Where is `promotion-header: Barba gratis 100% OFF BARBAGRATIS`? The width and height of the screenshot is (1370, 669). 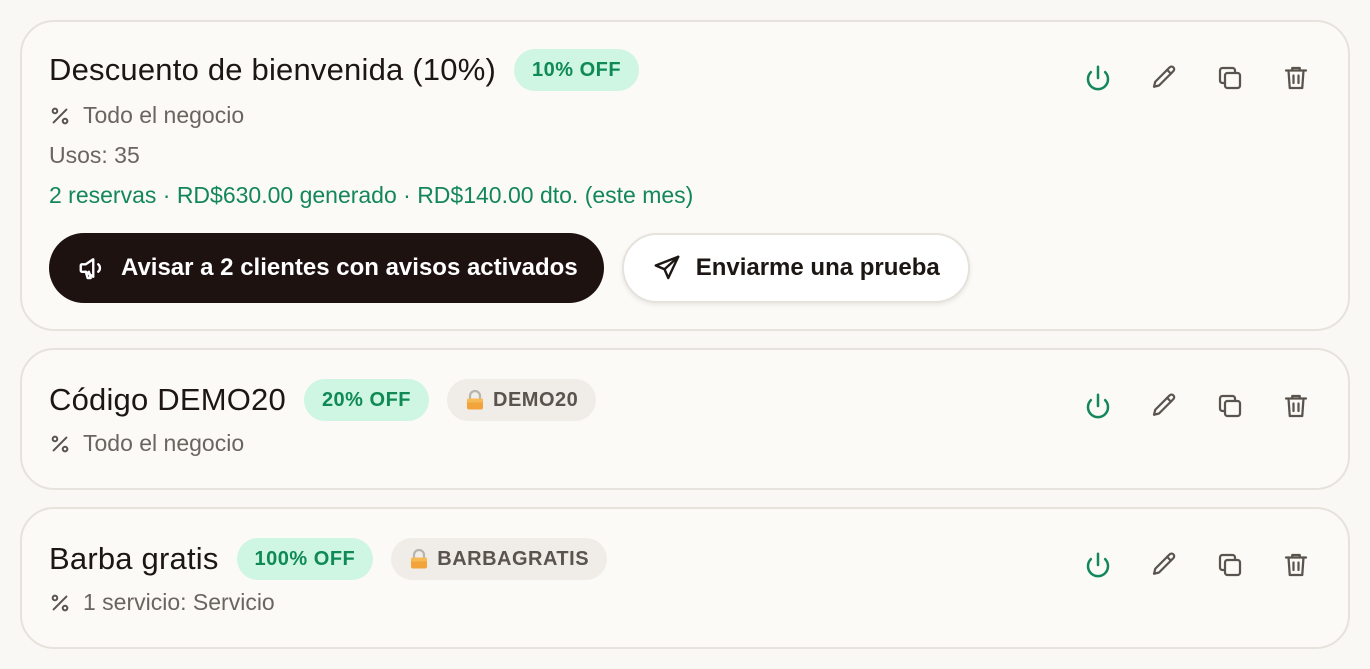
promotion-header: Barba gratis 100% OFF BARBAGRATIS is located at coordinates (328, 559).